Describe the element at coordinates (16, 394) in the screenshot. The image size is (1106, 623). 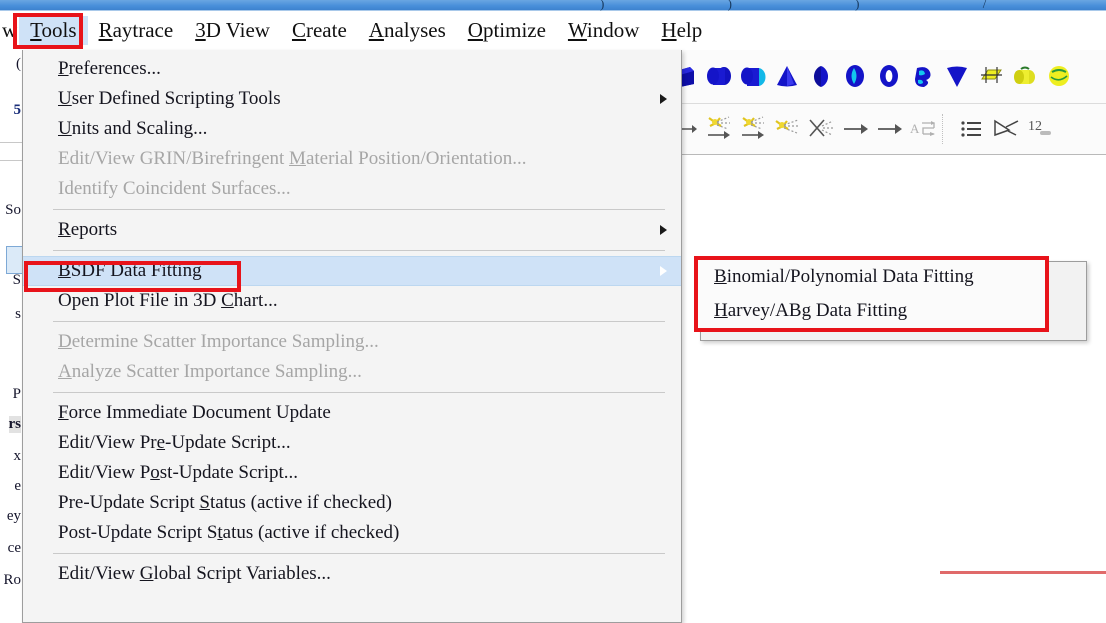
I see `left-fragment: P` at that location.